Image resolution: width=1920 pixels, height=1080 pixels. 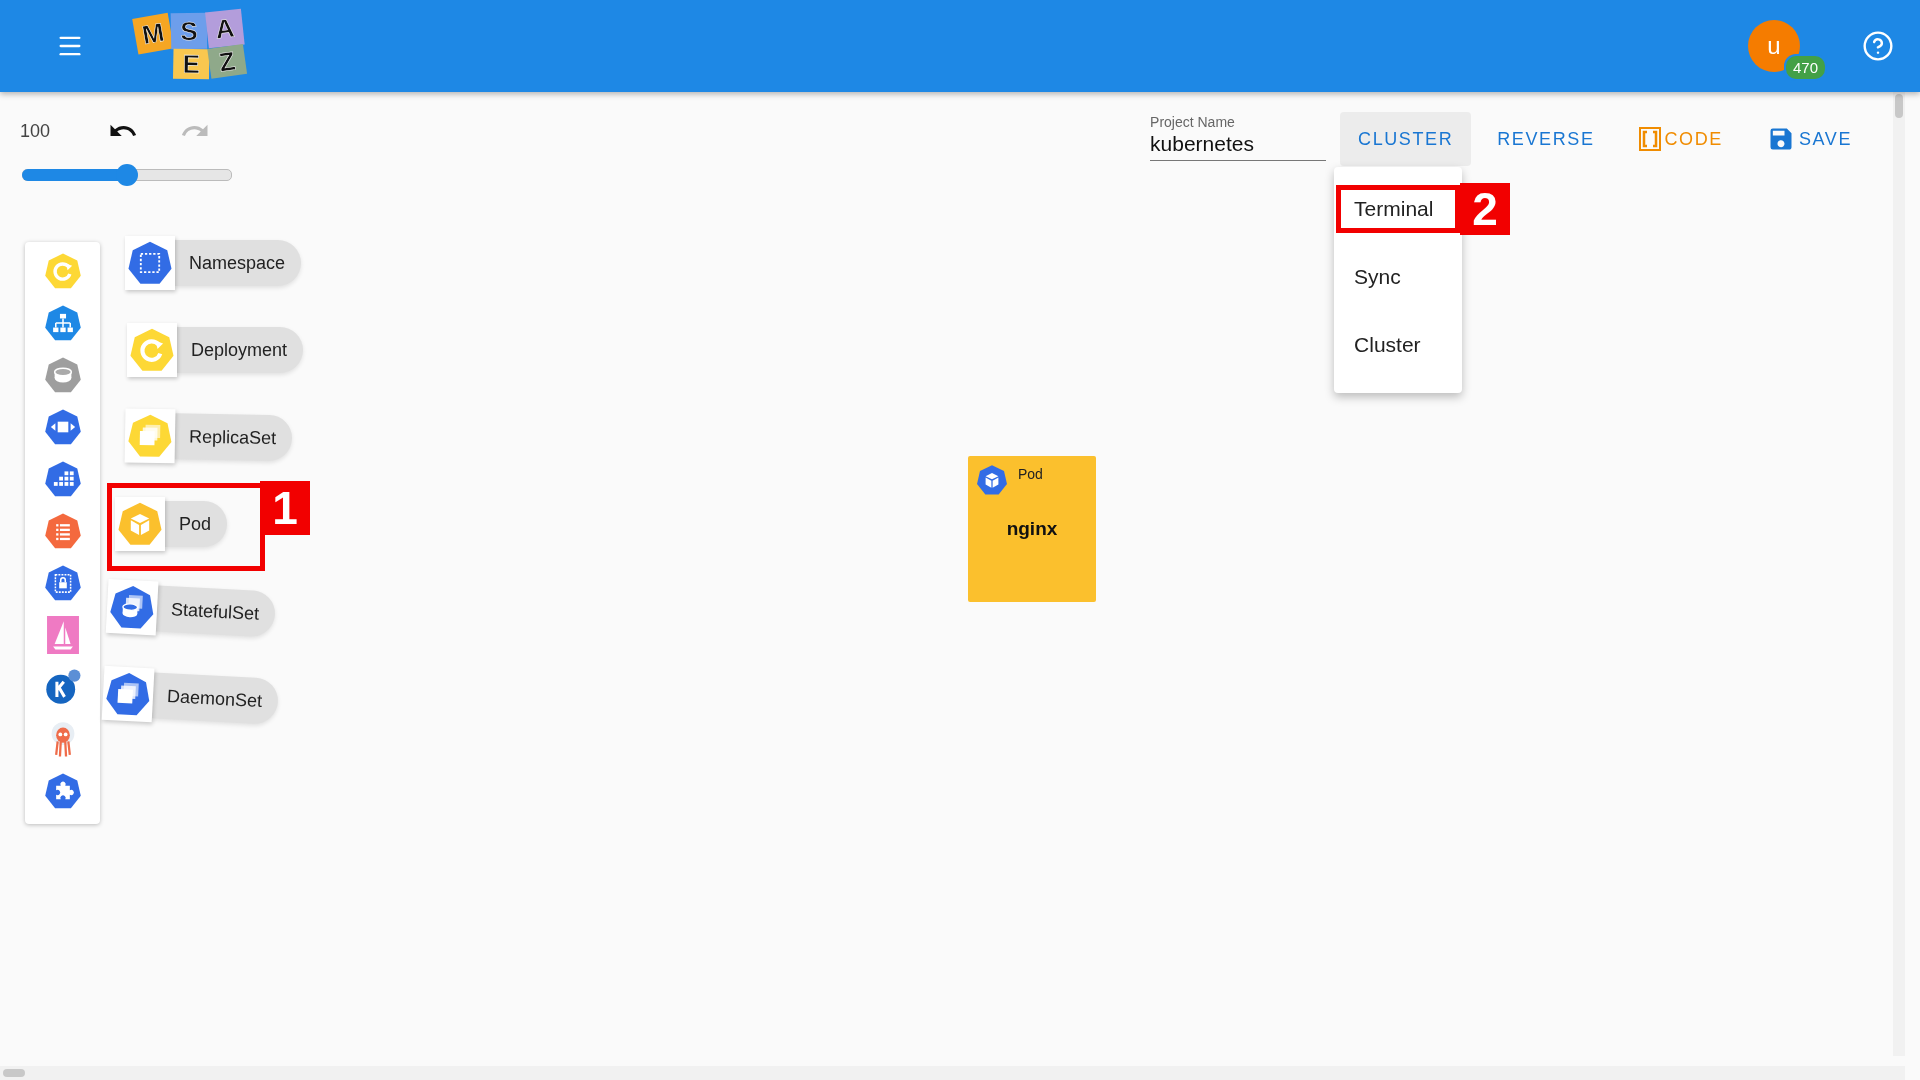 What do you see at coordinates (62, 687) in the screenshot?
I see `k-logo-icon` at bounding box center [62, 687].